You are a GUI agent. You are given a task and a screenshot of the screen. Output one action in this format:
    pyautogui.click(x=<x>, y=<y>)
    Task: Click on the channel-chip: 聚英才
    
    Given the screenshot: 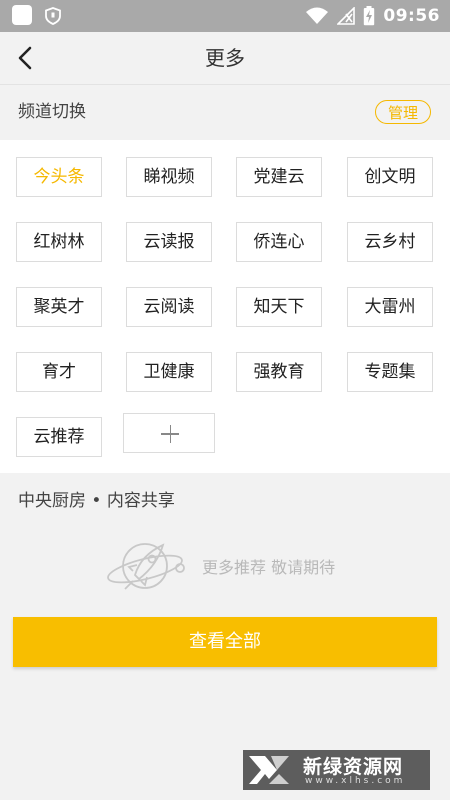 What is the action you would take?
    pyautogui.click(x=59, y=307)
    